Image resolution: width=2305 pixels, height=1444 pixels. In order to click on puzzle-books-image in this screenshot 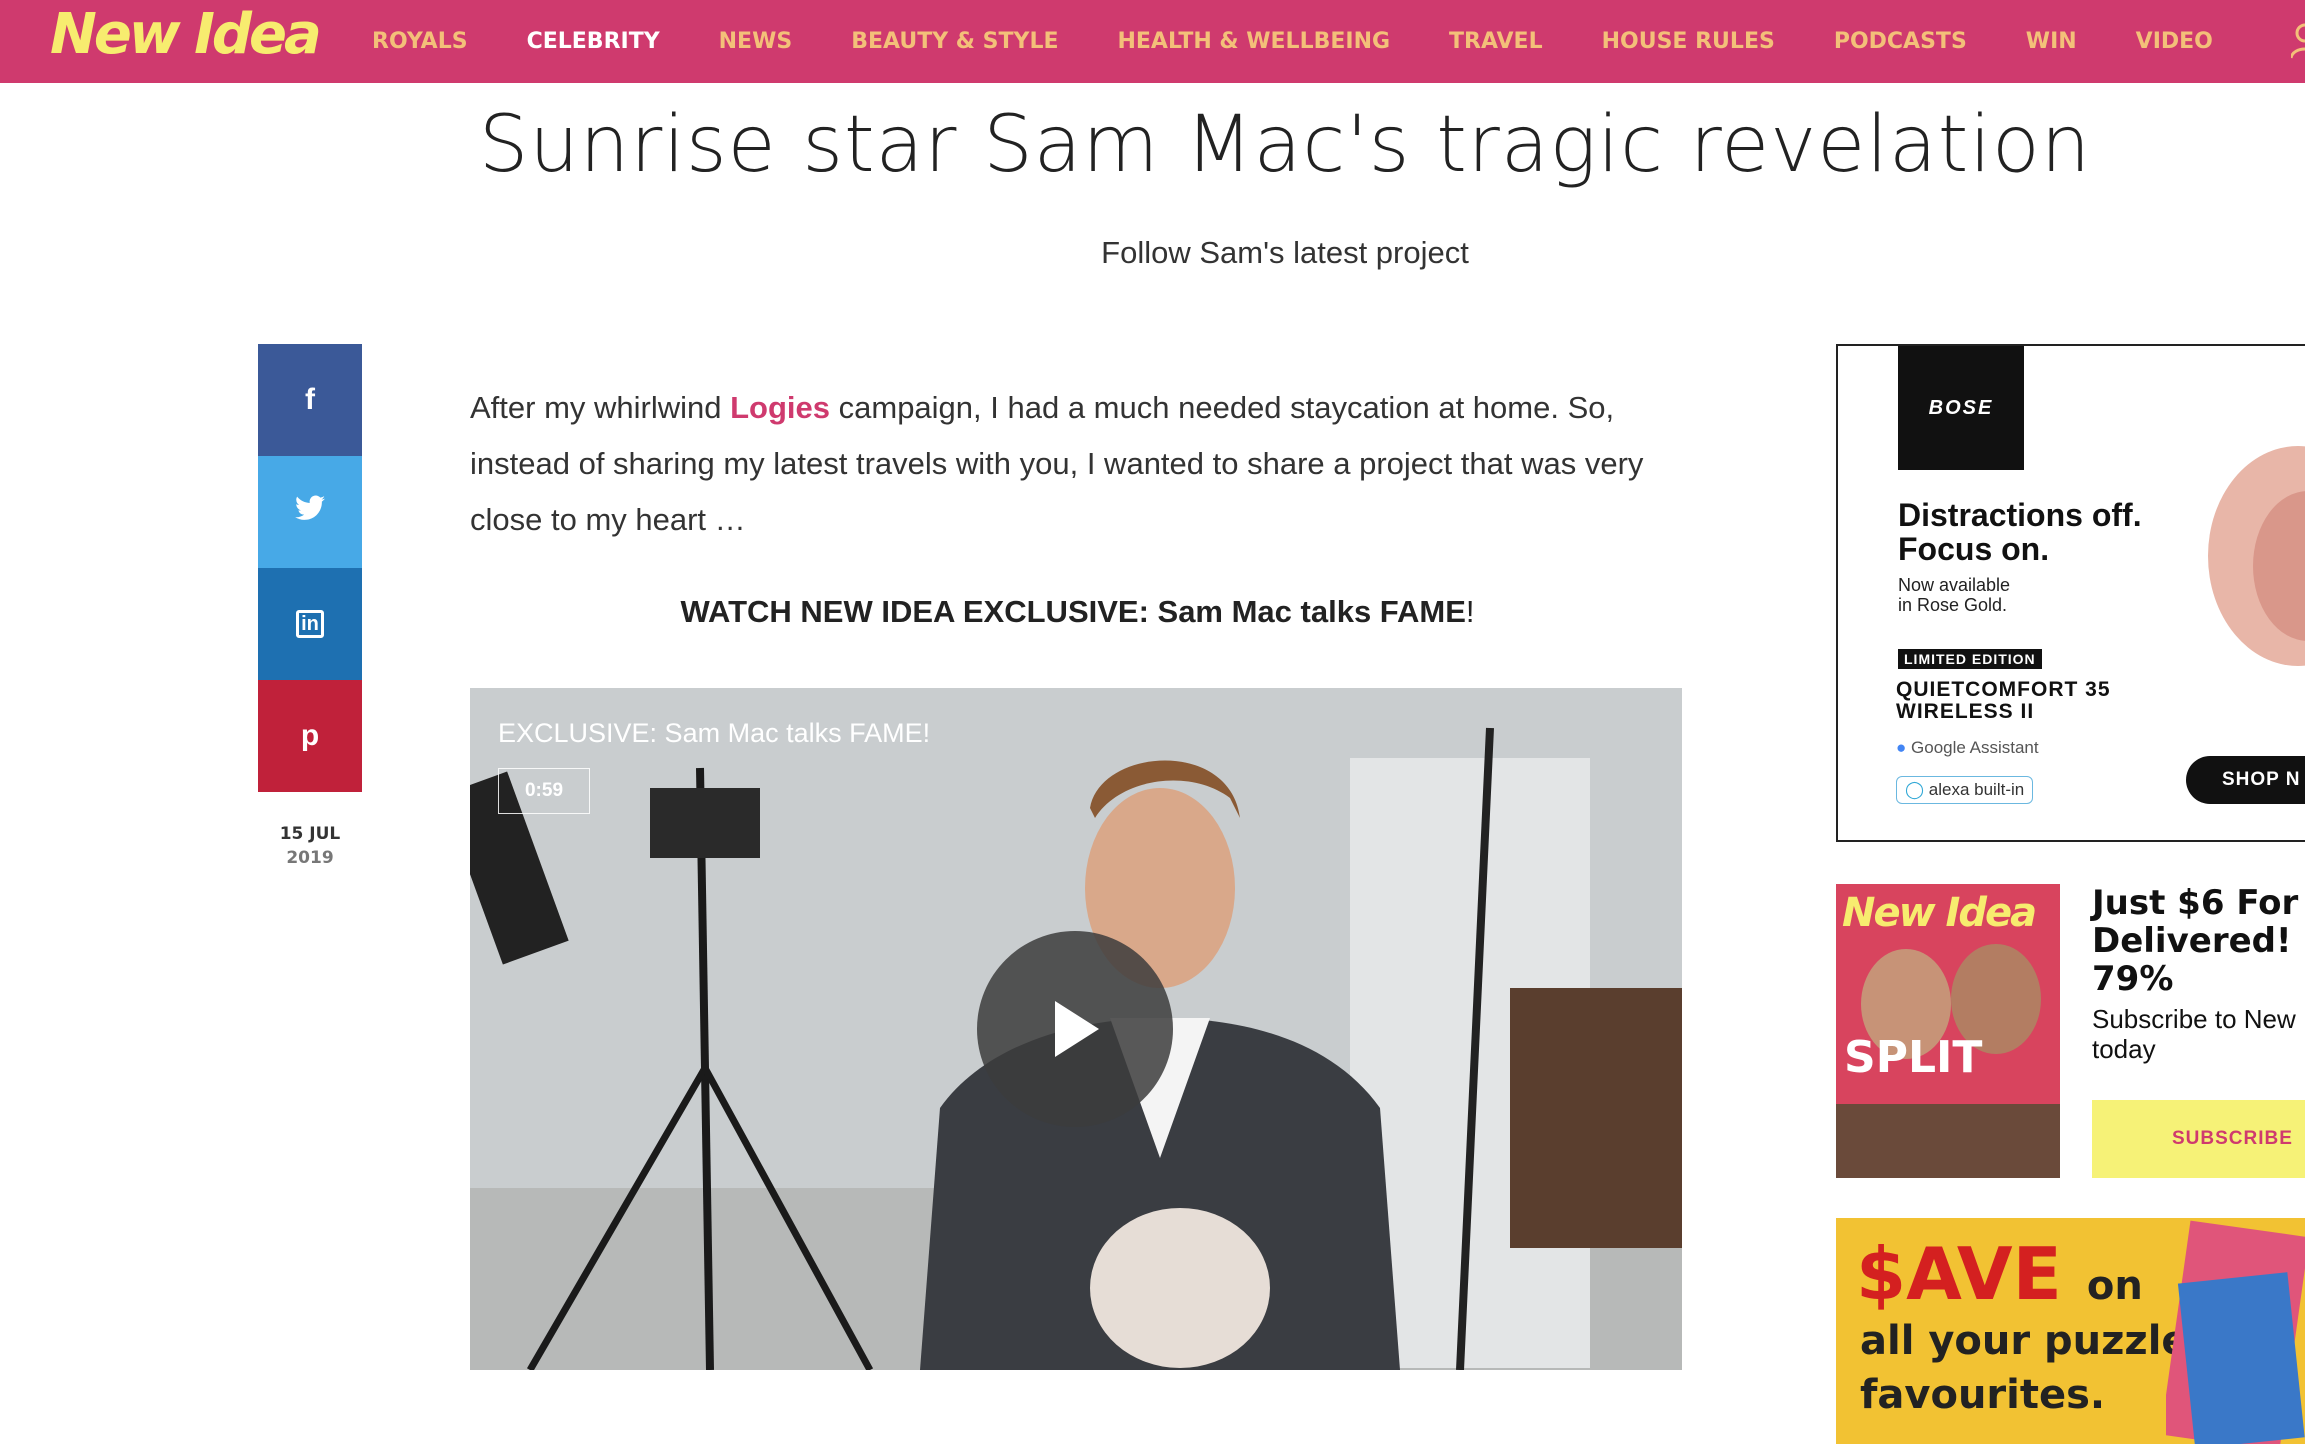, I will do `click(2235, 1332)`.